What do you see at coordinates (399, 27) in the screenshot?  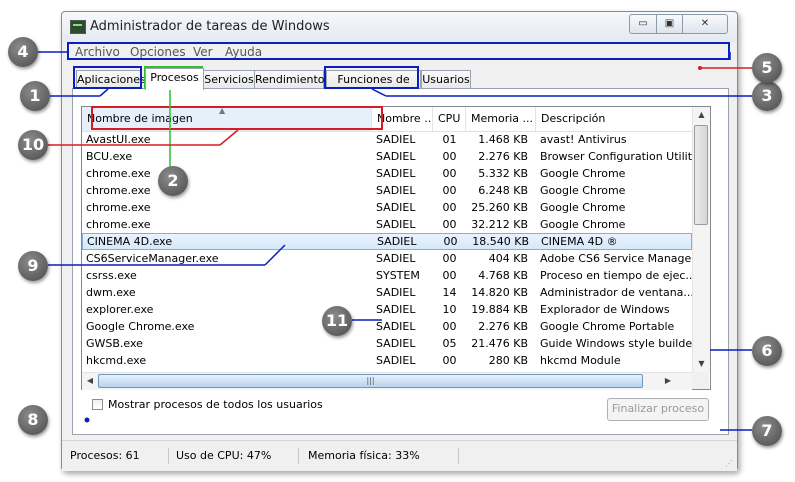 I see `title-bar: Administrador de tareas de Windows ▭ ▣ ✕` at bounding box center [399, 27].